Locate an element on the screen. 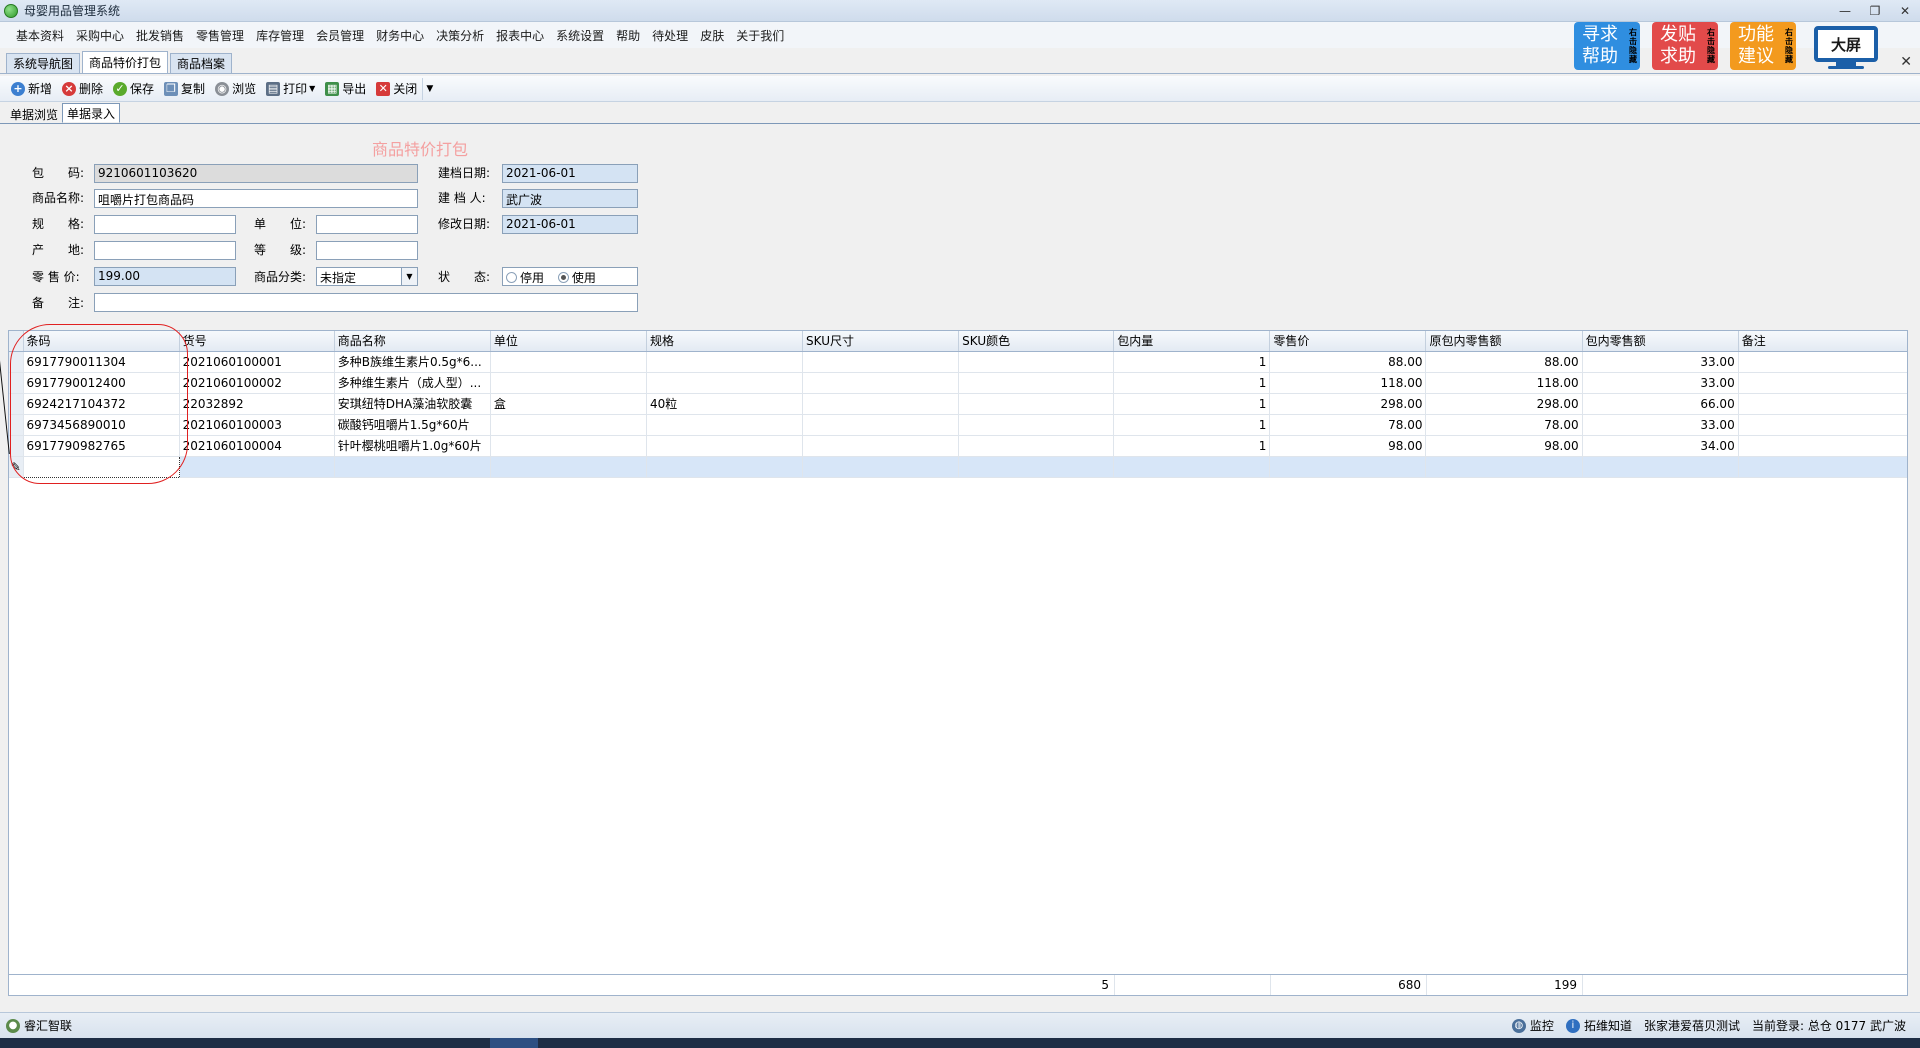  pack-code-field: 9210601103620 is located at coordinates (256, 173).